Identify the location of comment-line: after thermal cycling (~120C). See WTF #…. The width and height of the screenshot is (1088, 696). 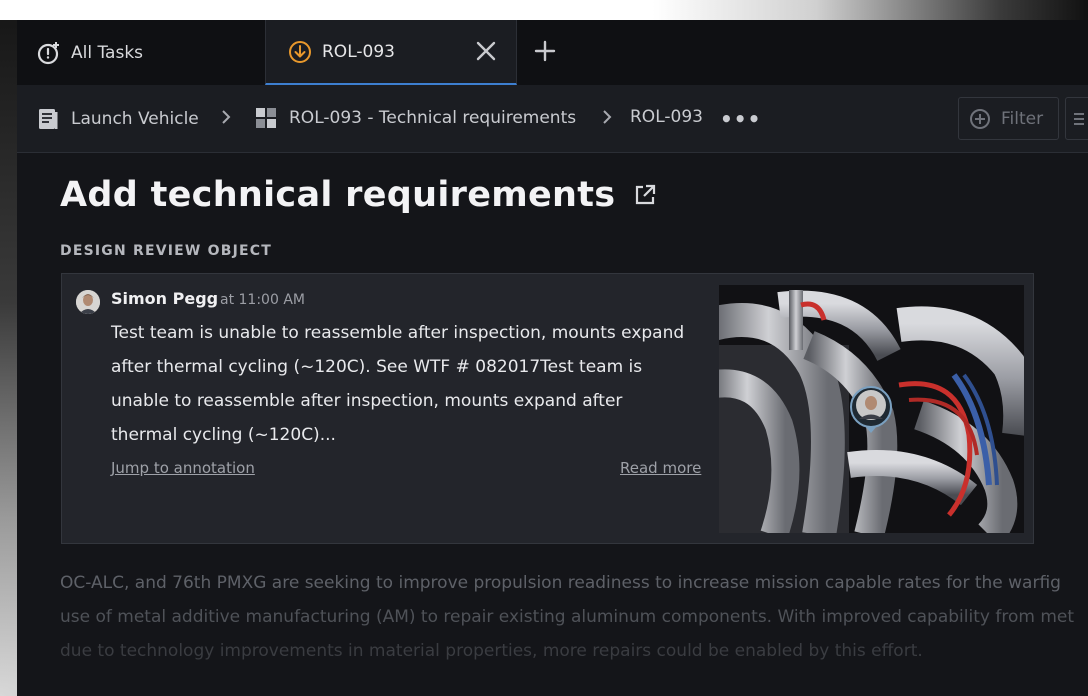
(377, 367).